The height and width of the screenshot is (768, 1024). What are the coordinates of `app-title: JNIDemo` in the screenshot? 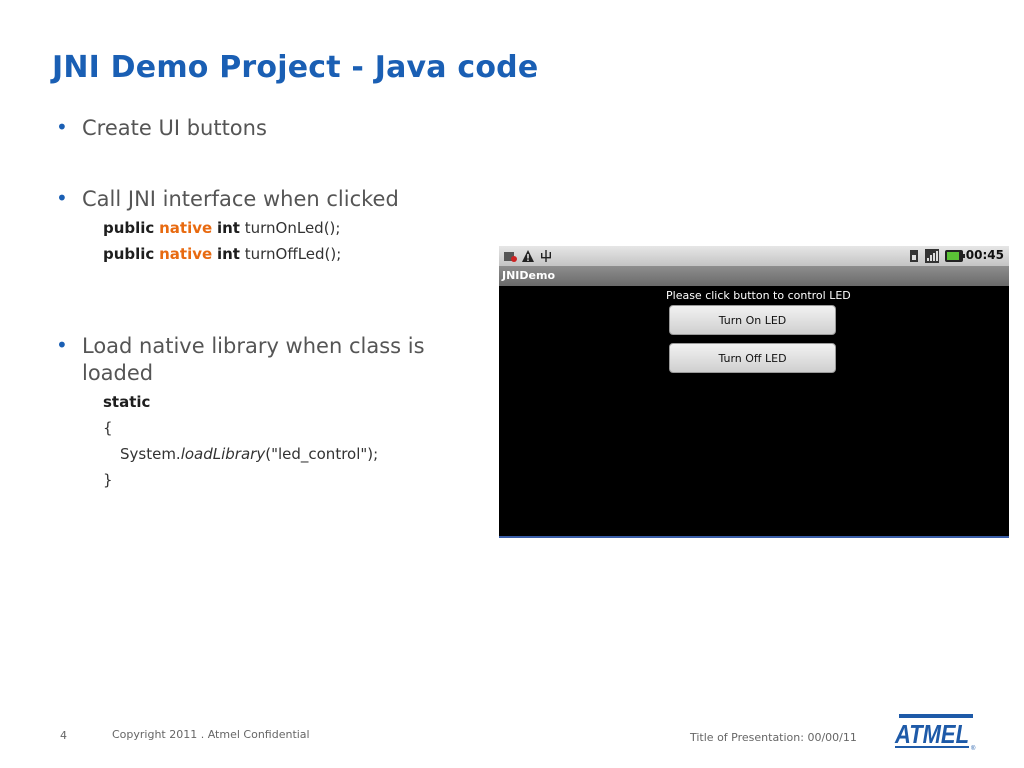 It's located at (529, 275).